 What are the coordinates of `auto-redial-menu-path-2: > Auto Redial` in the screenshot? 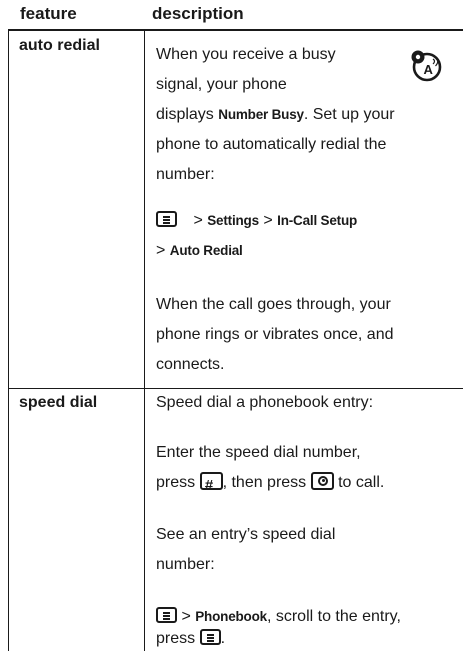 It's located at (199, 251).